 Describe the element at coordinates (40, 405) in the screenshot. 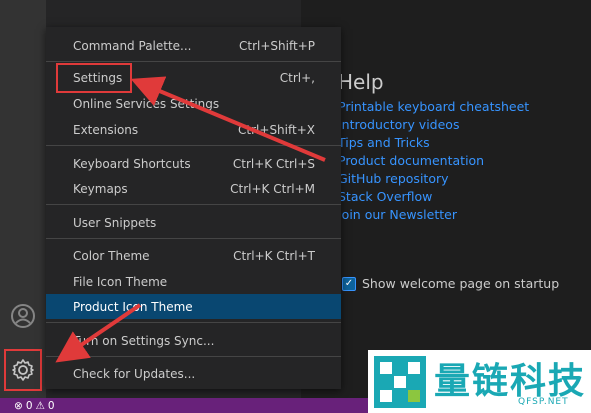

I see `warning-icon: ⚠` at that location.